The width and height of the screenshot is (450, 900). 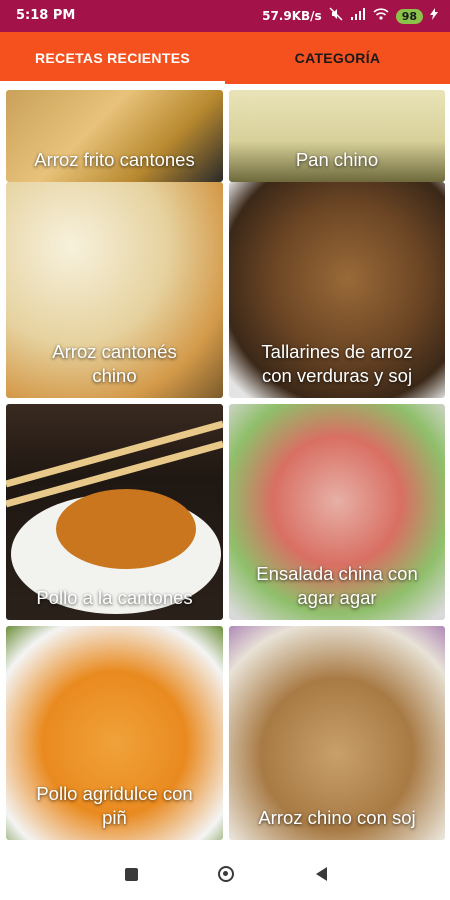 I want to click on wifi-icon, so click(x=381, y=16).